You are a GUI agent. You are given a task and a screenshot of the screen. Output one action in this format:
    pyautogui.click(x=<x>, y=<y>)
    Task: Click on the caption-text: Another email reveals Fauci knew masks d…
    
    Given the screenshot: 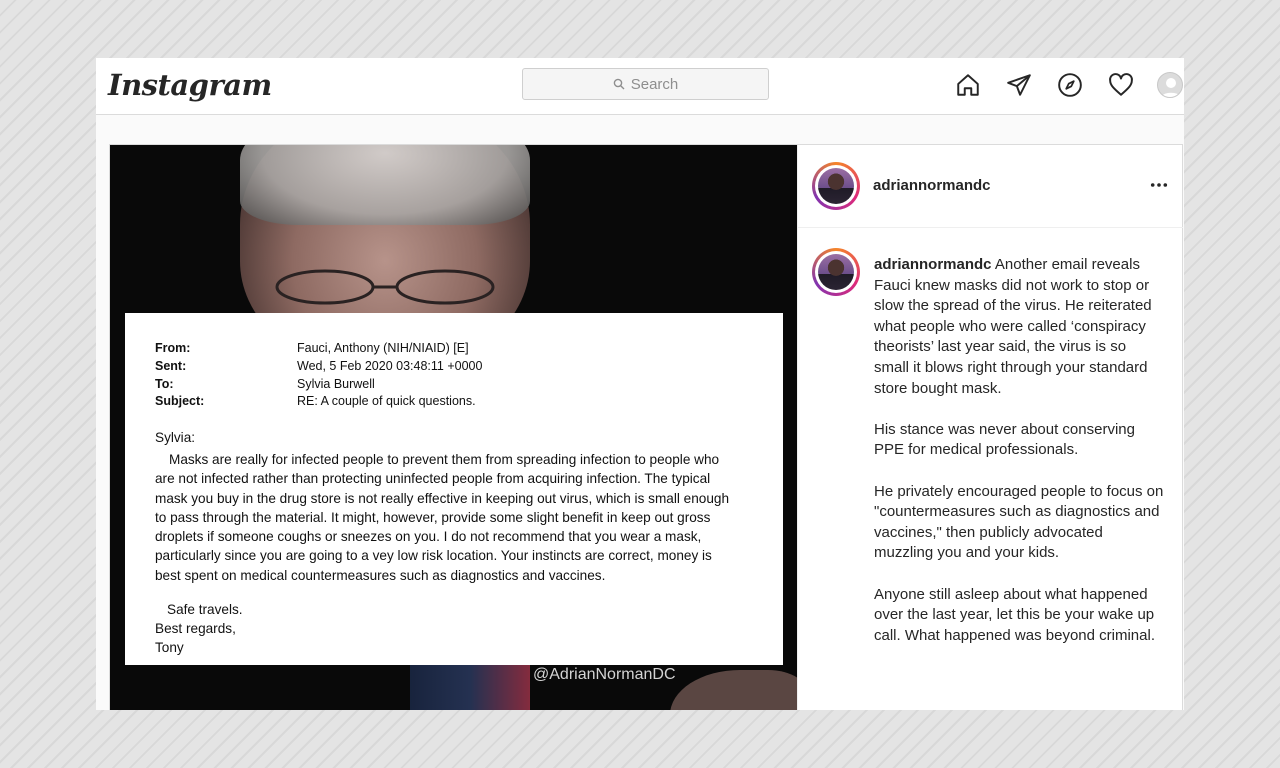 What is the action you would take?
    pyautogui.click(x=1013, y=326)
    